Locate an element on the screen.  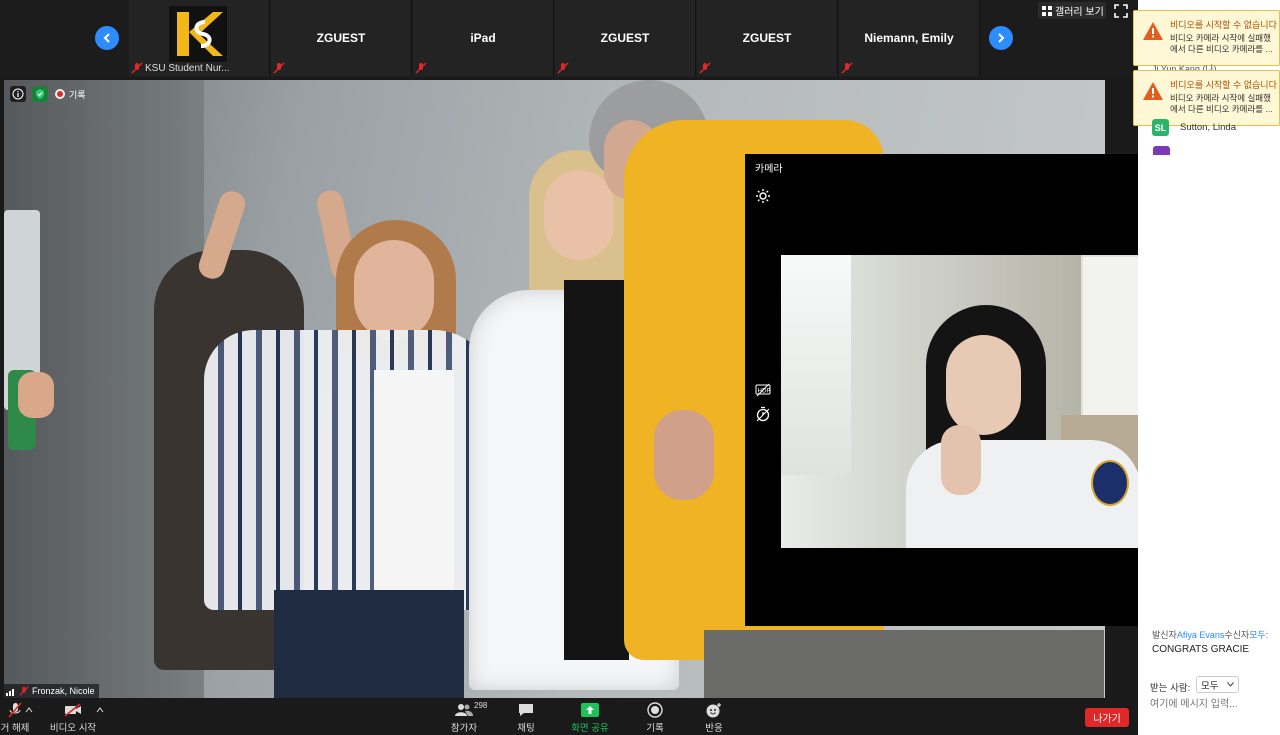
timer-icon is located at coordinates (763, 414).